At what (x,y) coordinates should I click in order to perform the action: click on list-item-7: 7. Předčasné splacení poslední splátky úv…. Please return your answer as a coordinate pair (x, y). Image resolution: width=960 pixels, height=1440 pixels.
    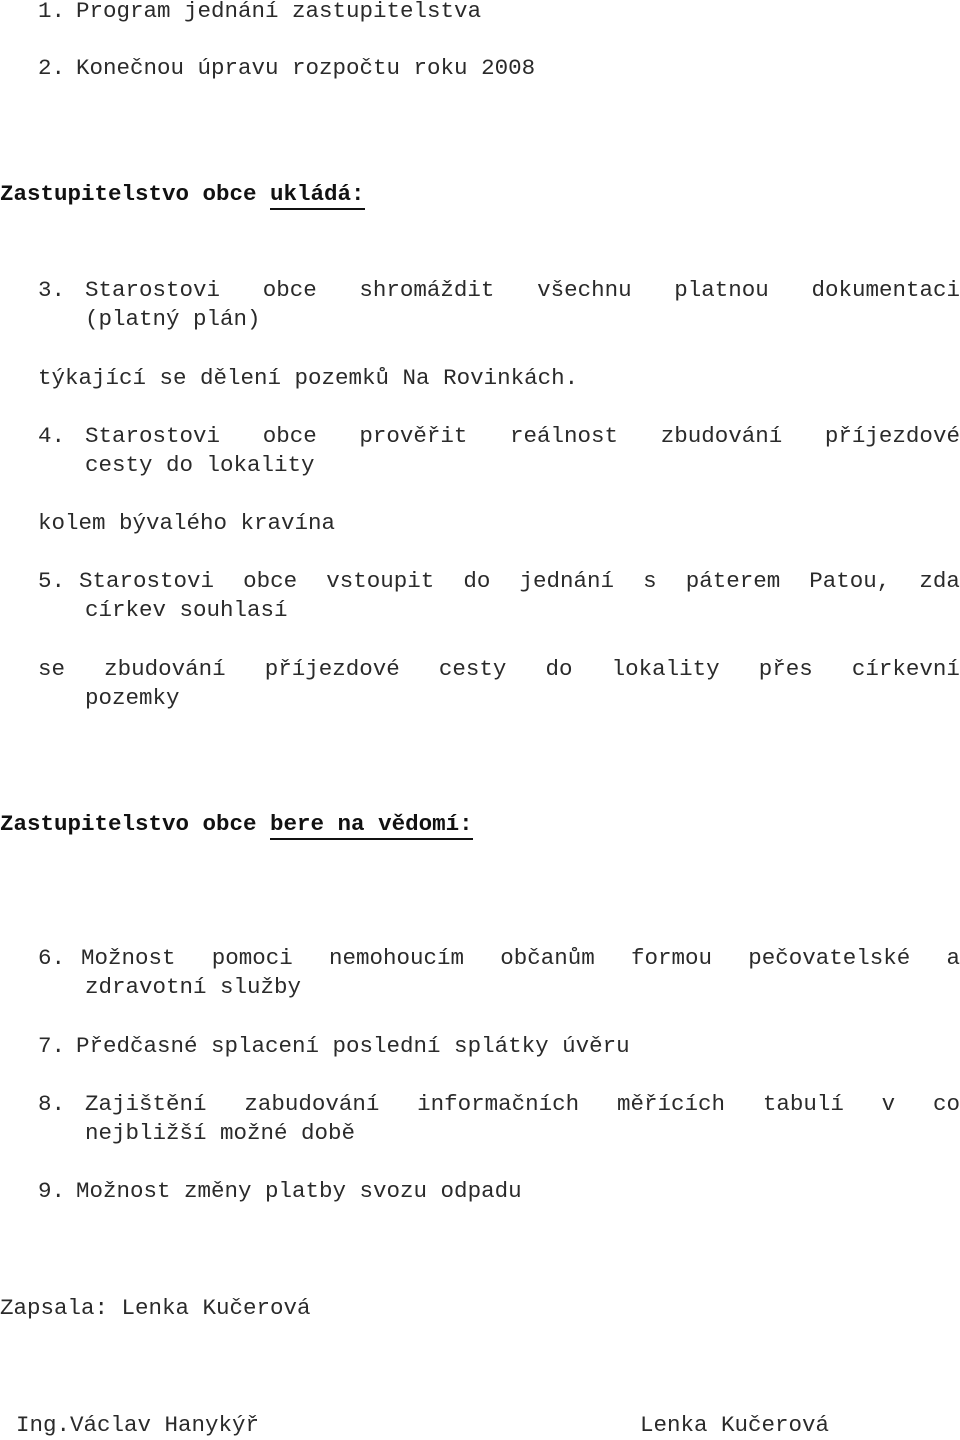
    Looking at the image, I should click on (334, 1046).